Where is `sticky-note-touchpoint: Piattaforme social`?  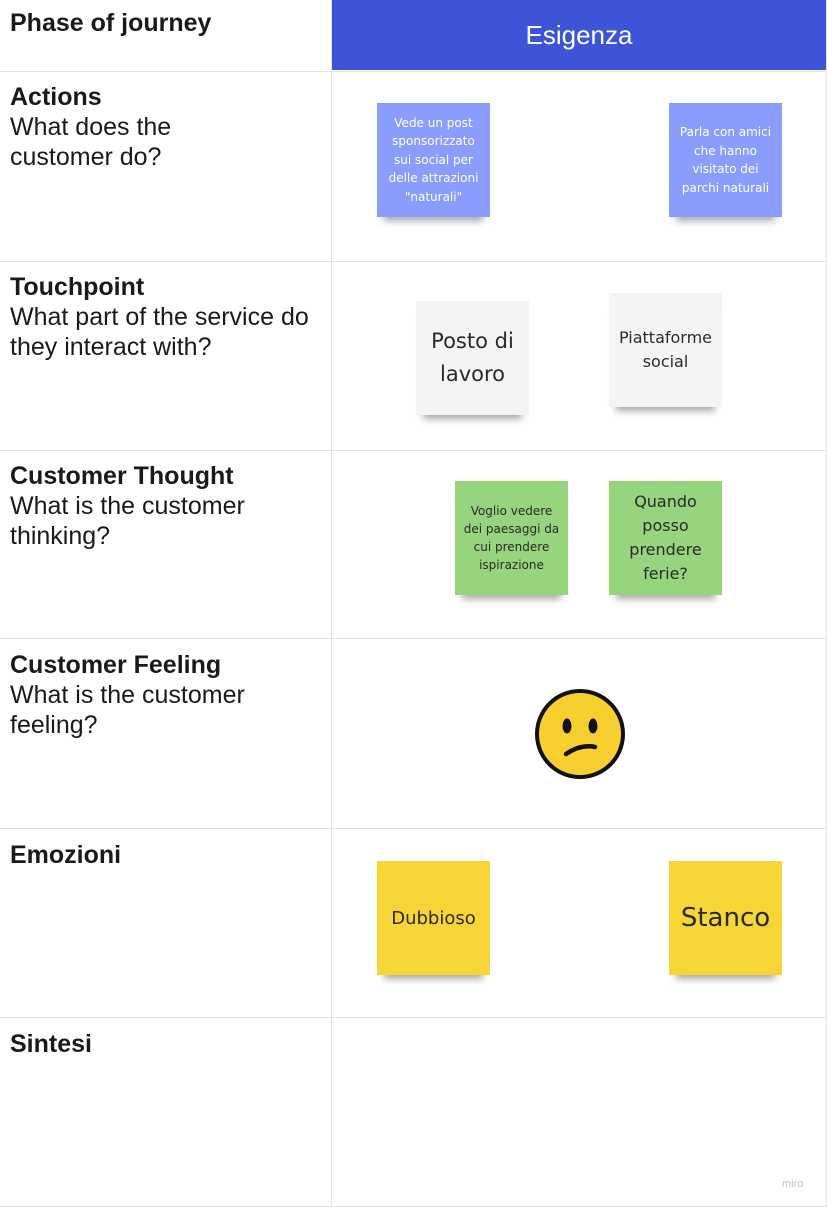 sticky-note-touchpoint: Piattaforme social is located at coordinates (665, 350).